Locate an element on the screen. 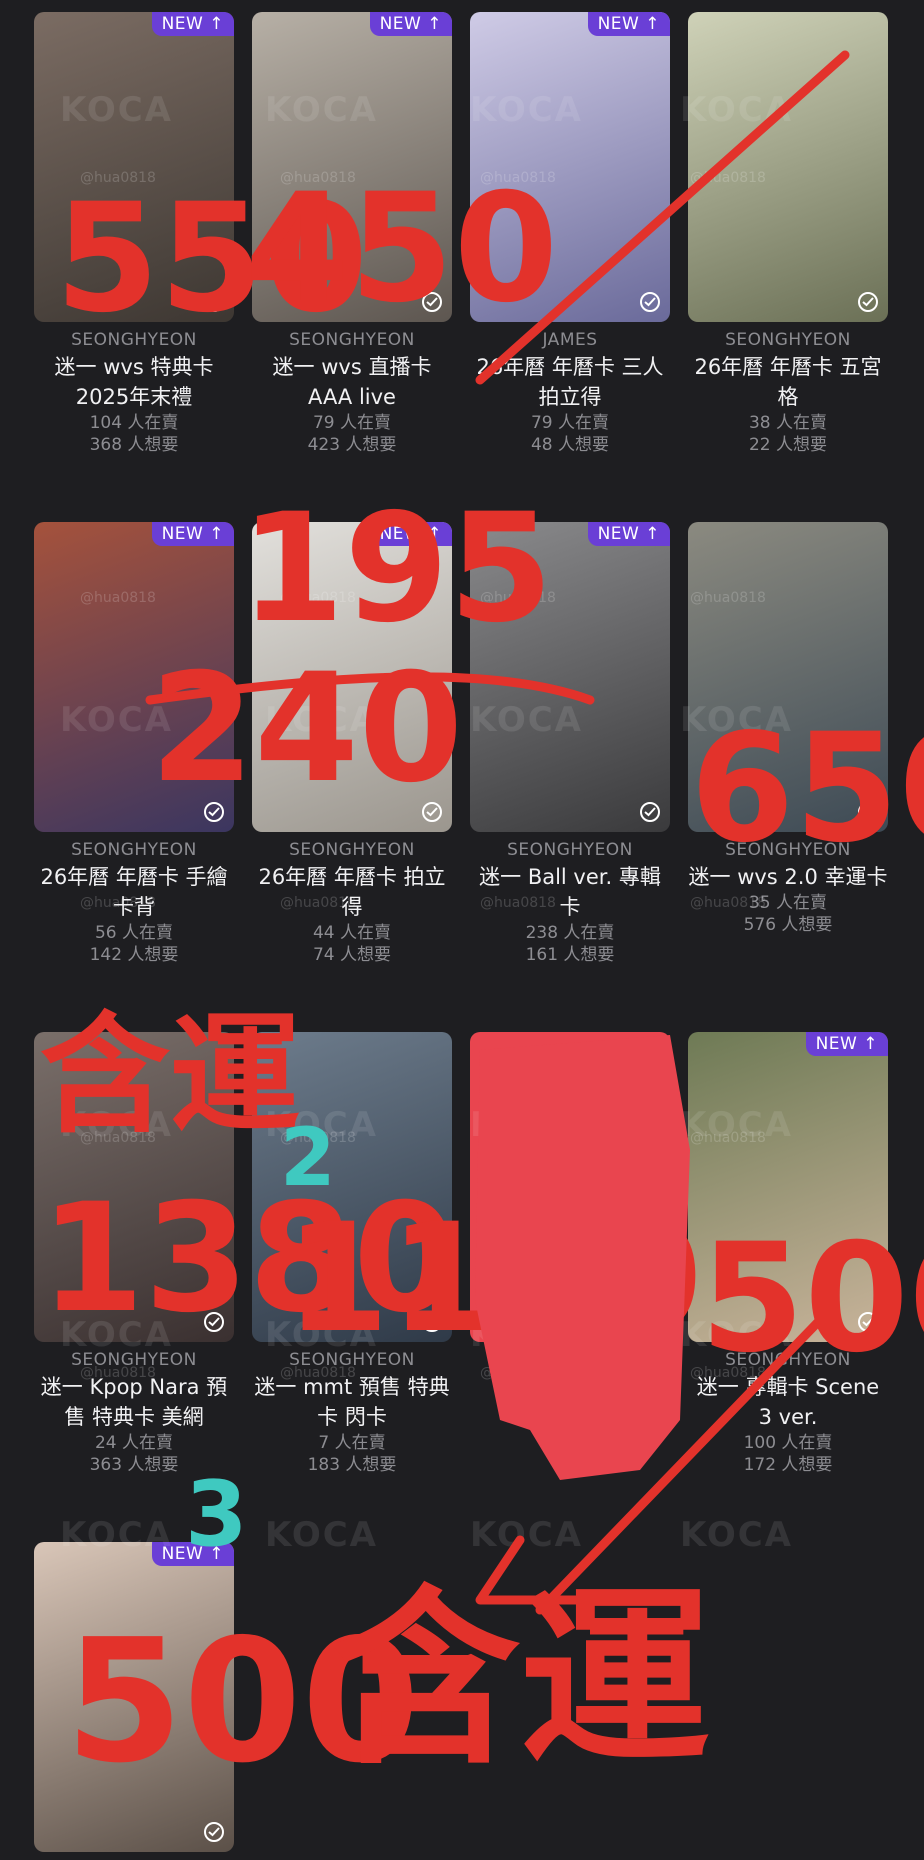 The width and height of the screenshot is (924, 1860). wants-count: 74 人想要 is located at coordinates (352, 955).